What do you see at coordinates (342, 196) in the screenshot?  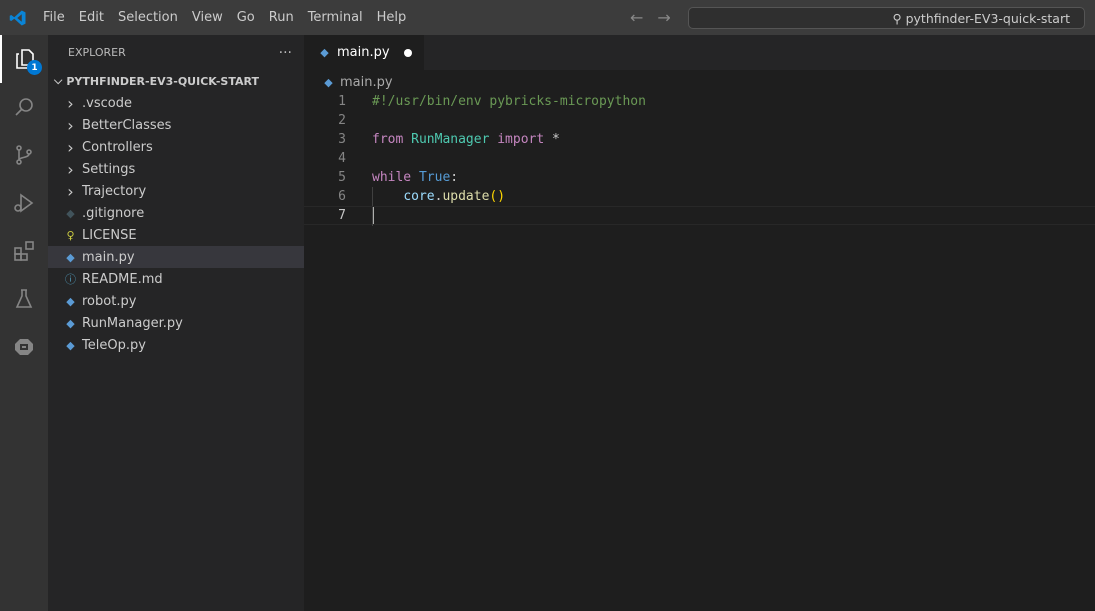 I see `line-number: 6` at bounding box center [342, 196].